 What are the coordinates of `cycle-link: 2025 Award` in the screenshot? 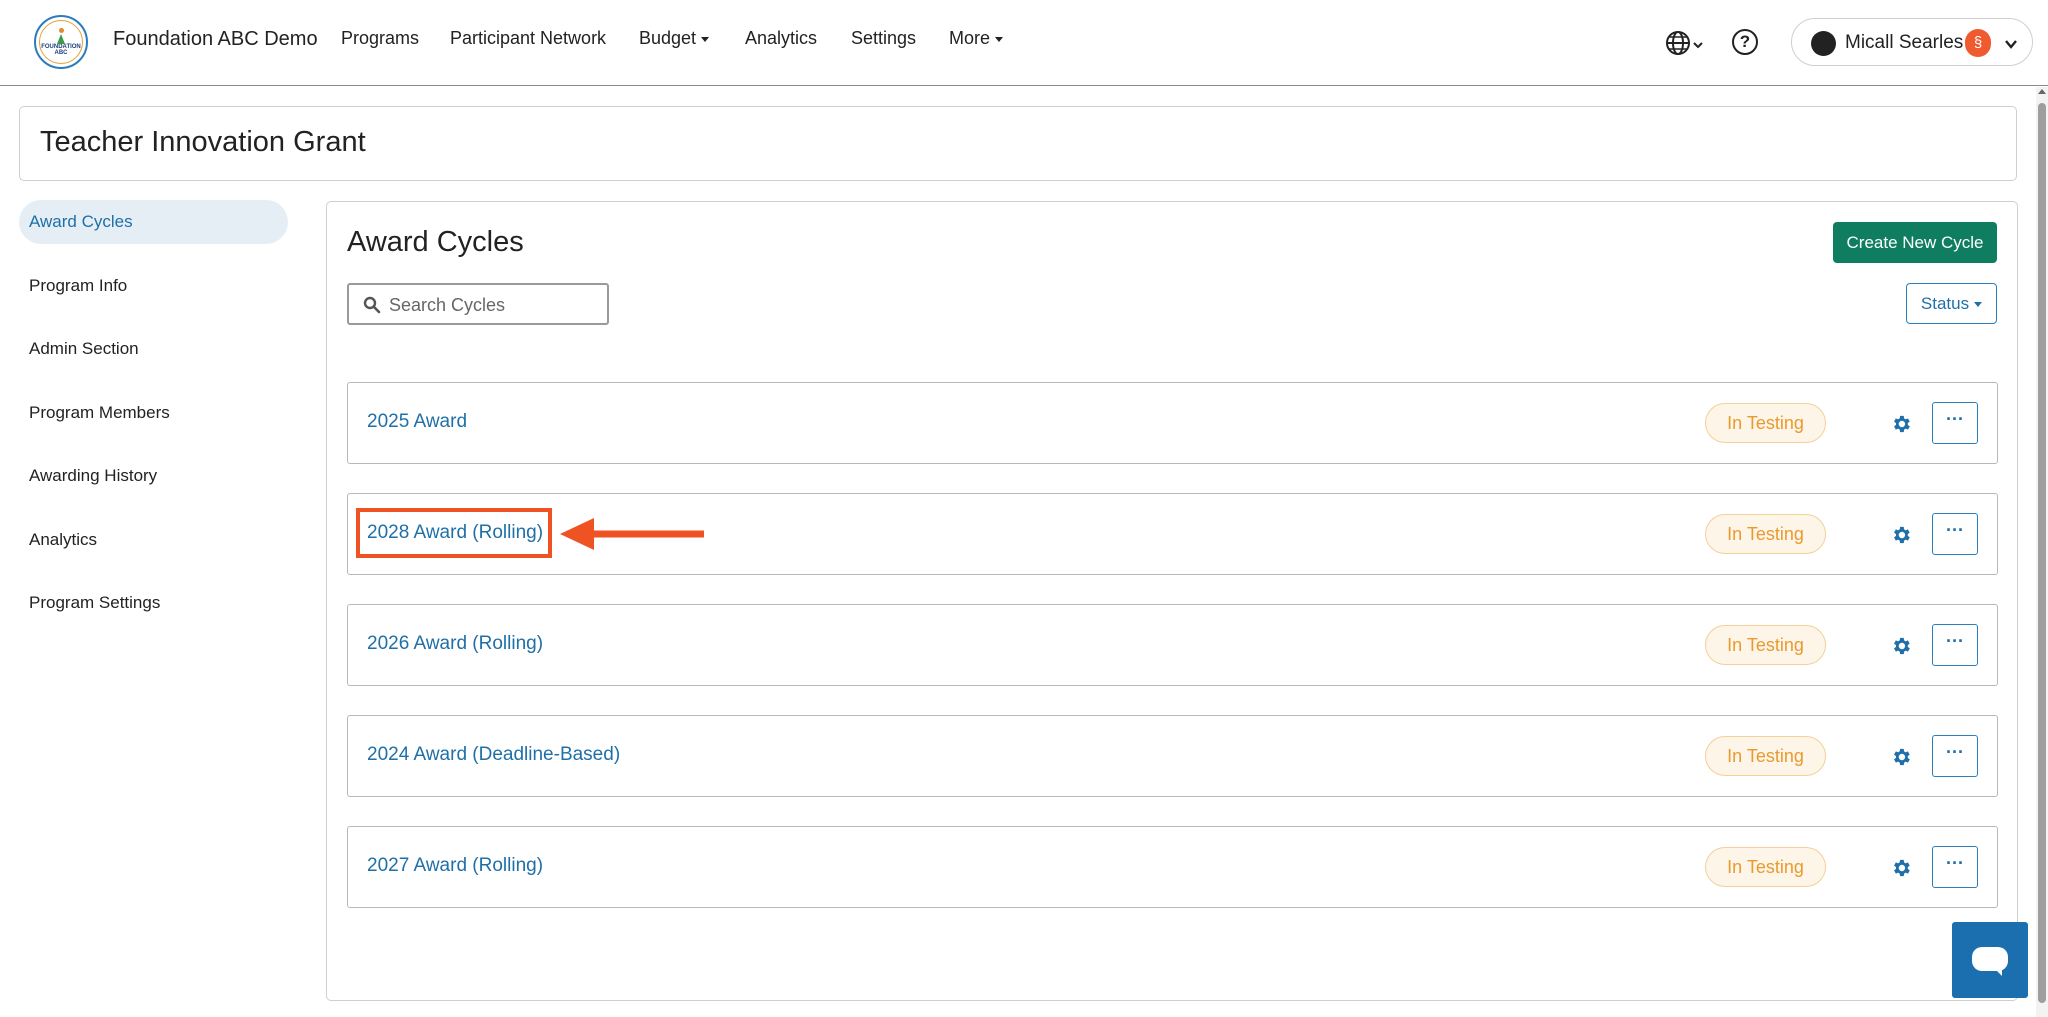 It's located at (417, 422).